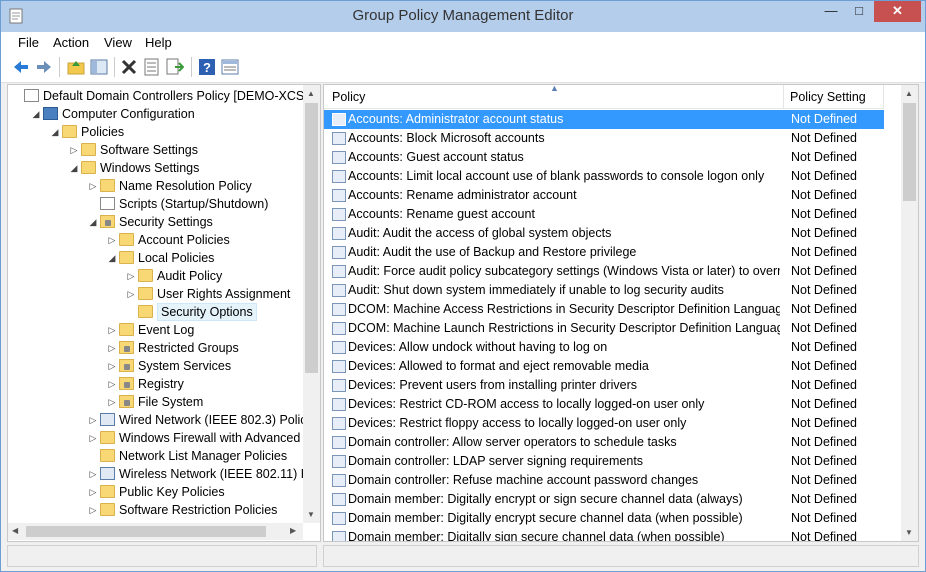 The height and width of the screenshot is (572, 926). I want to click on minimize-button: —, so click(831, 11).